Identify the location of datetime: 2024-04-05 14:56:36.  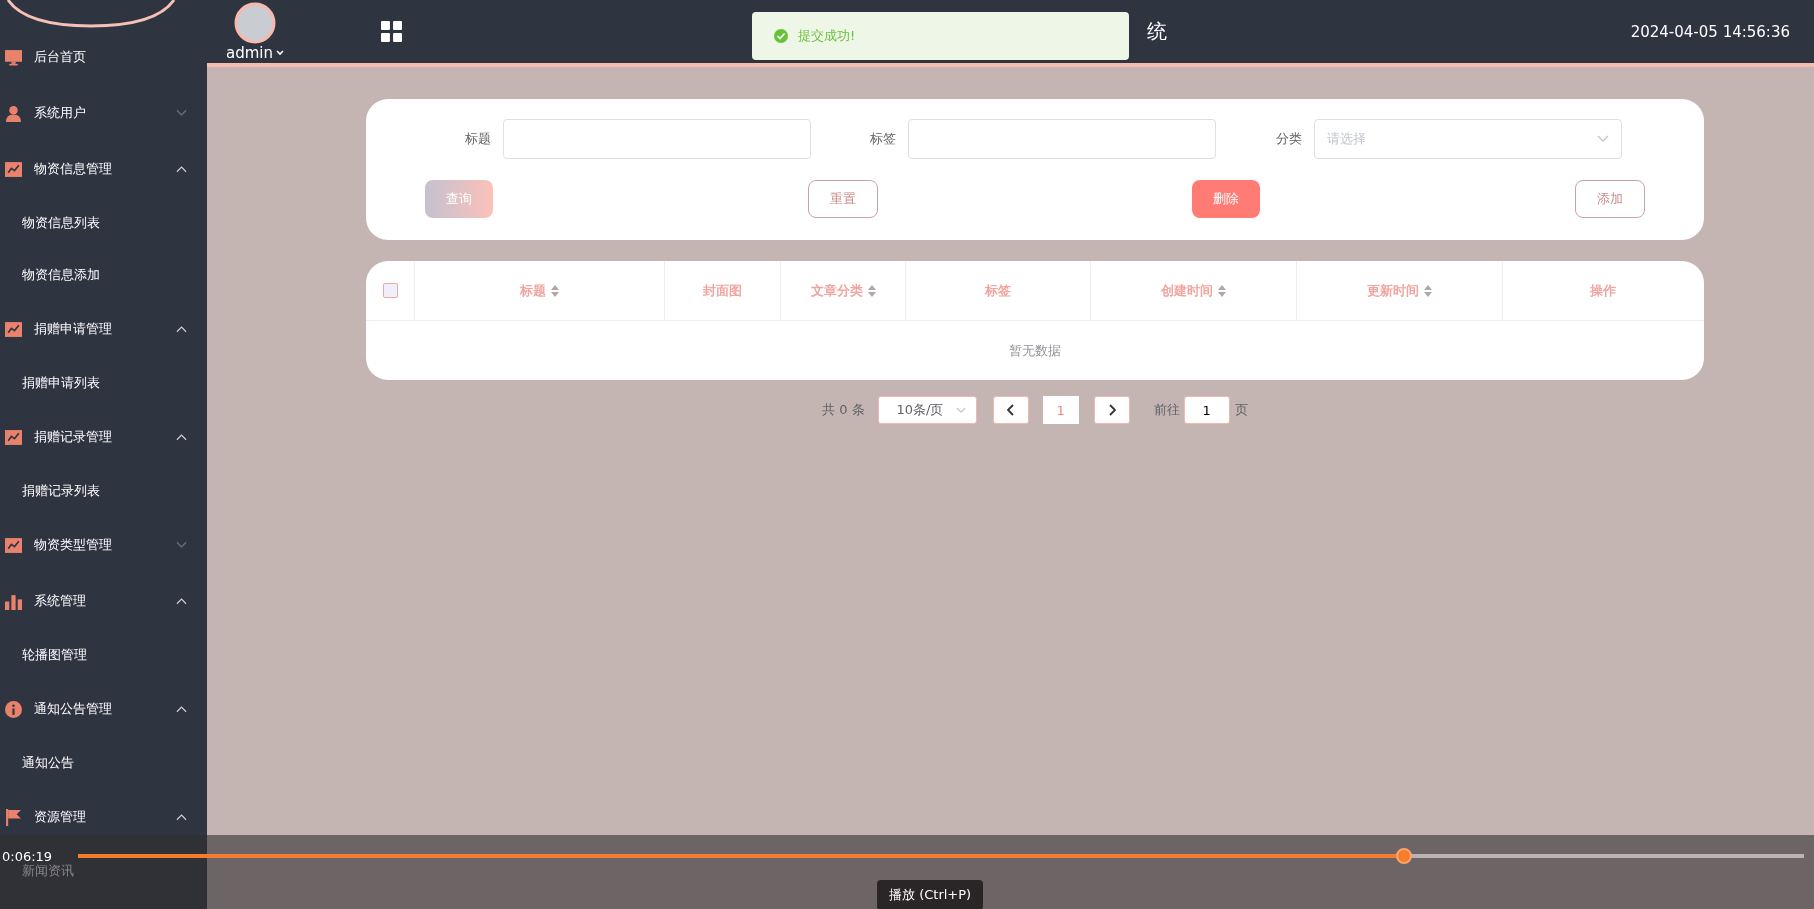
(1710, 31).